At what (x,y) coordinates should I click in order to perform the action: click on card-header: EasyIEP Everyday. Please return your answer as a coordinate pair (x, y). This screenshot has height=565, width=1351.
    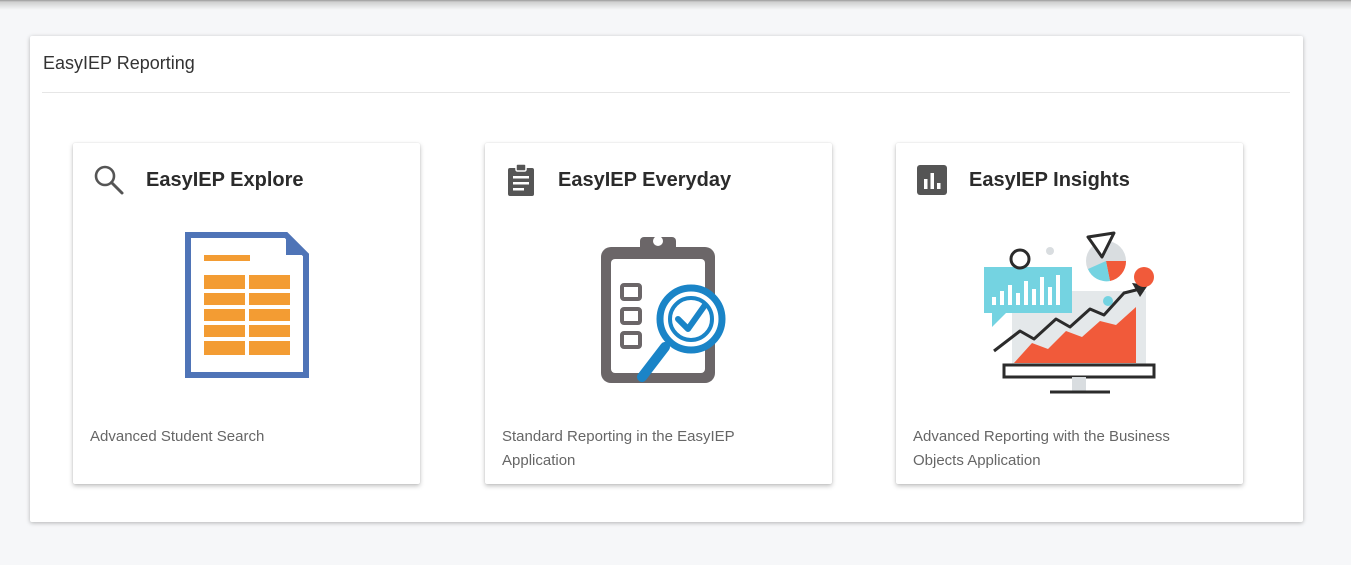
    Looking at the image, I should click on (617, 180).